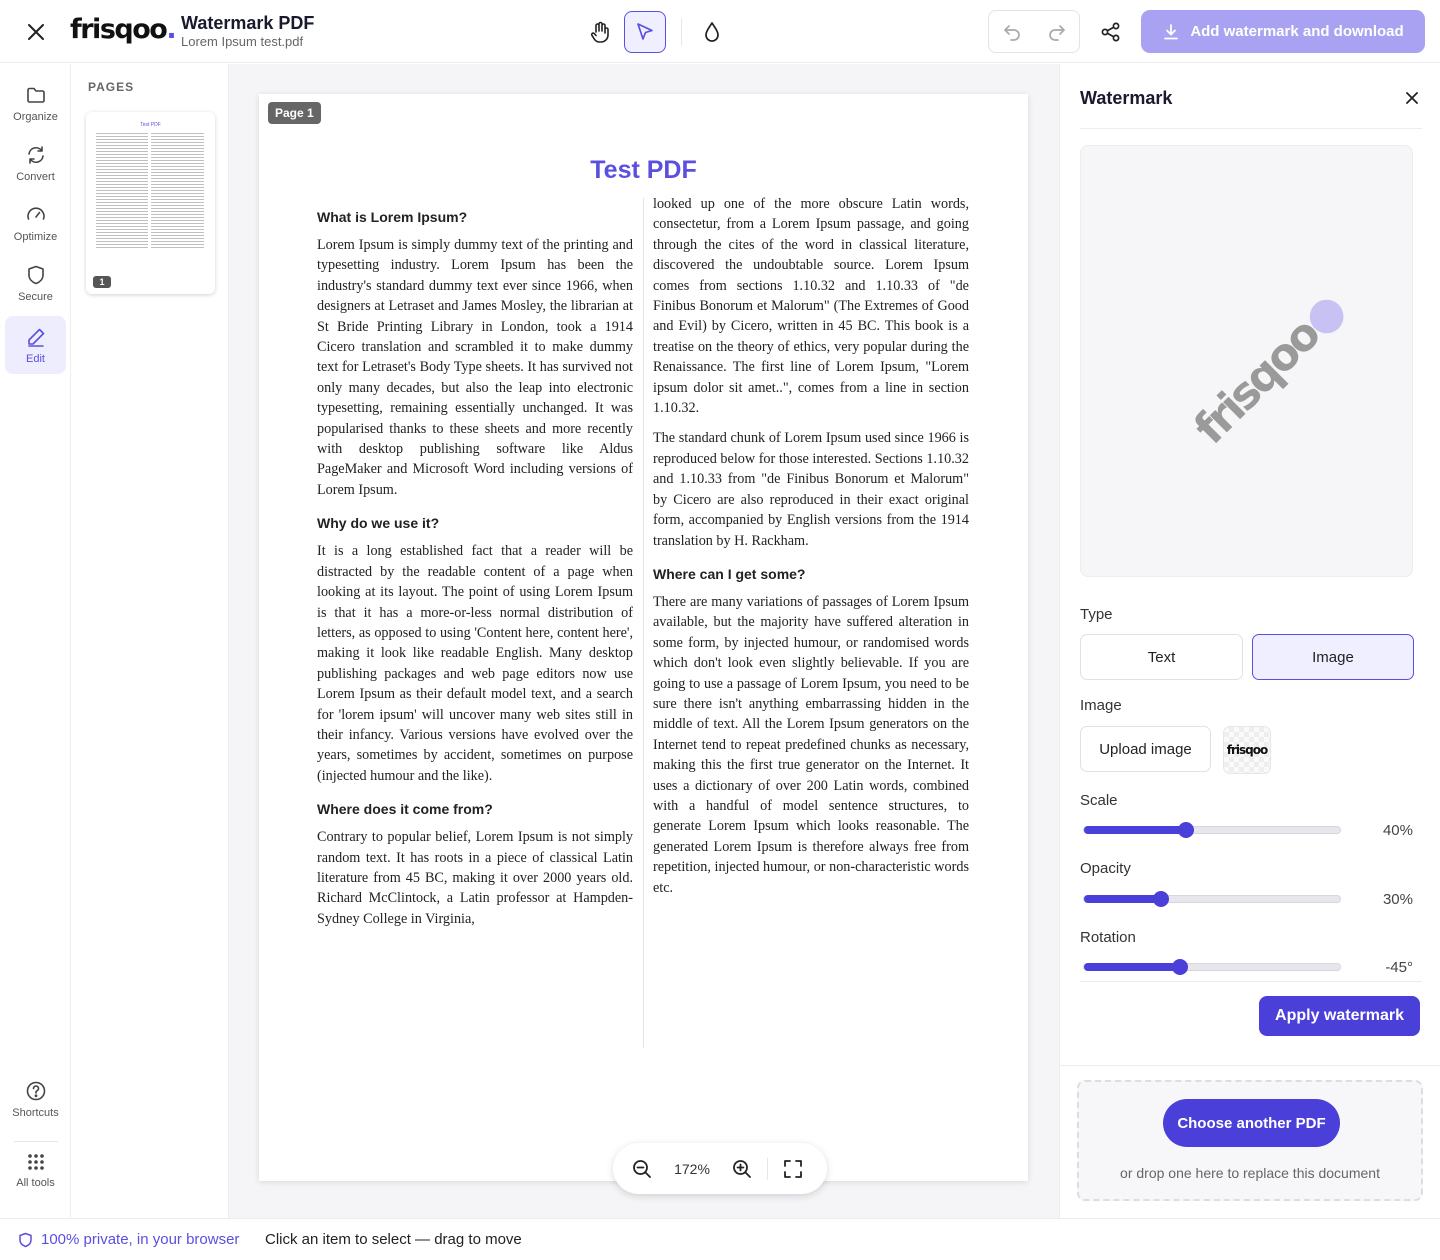 The height and width of the screenshot is (1260, 1440). I want to click on close-button, so click(36, 32).